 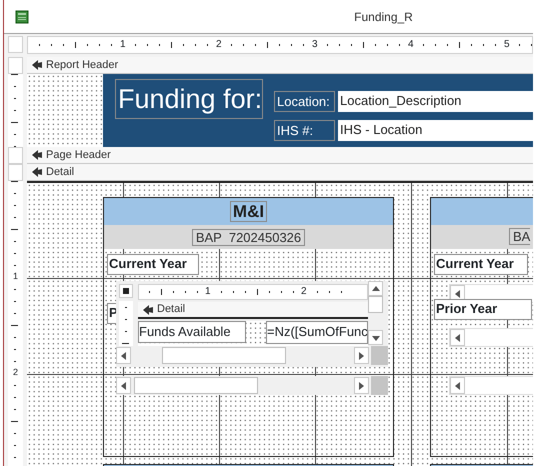 I want to click on select-report-button, so click(x=126, y=291).